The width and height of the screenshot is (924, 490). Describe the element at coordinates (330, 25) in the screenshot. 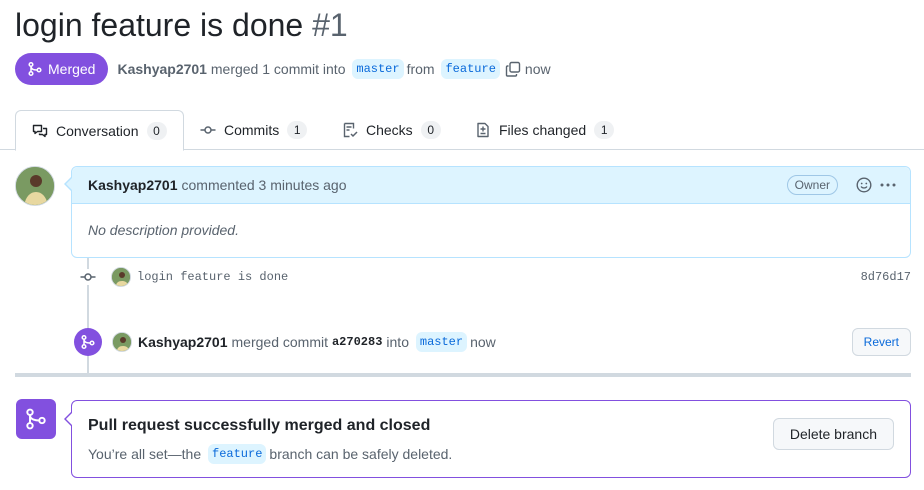

I see `pr-number: #1` at that location.